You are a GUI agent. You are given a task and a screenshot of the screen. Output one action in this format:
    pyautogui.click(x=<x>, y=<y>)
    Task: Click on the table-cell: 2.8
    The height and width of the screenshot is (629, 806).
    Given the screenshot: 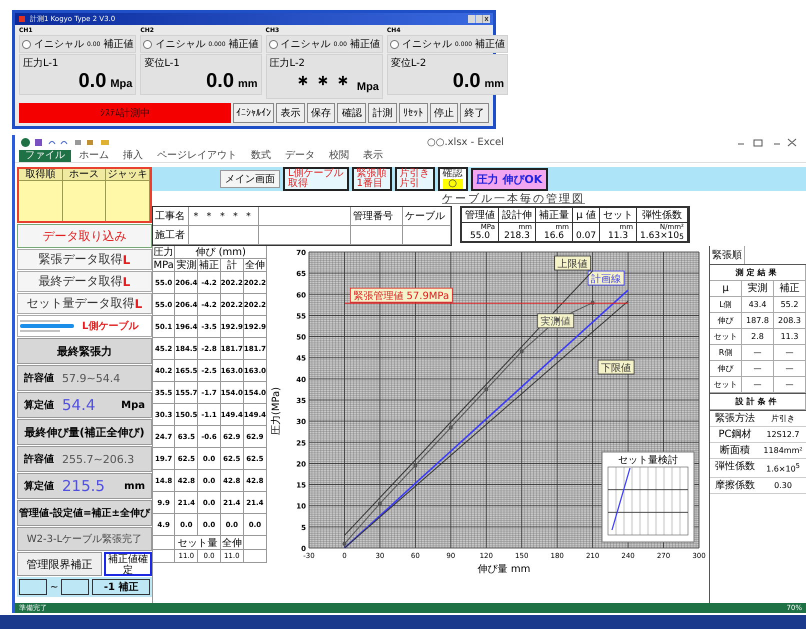 What is the action you would take?
    pyautogui.click(x=758, y=337)
    